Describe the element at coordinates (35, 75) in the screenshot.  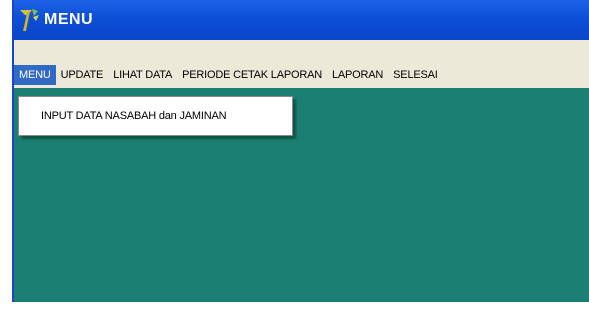
I see `menu-menu: MENU` at that location.